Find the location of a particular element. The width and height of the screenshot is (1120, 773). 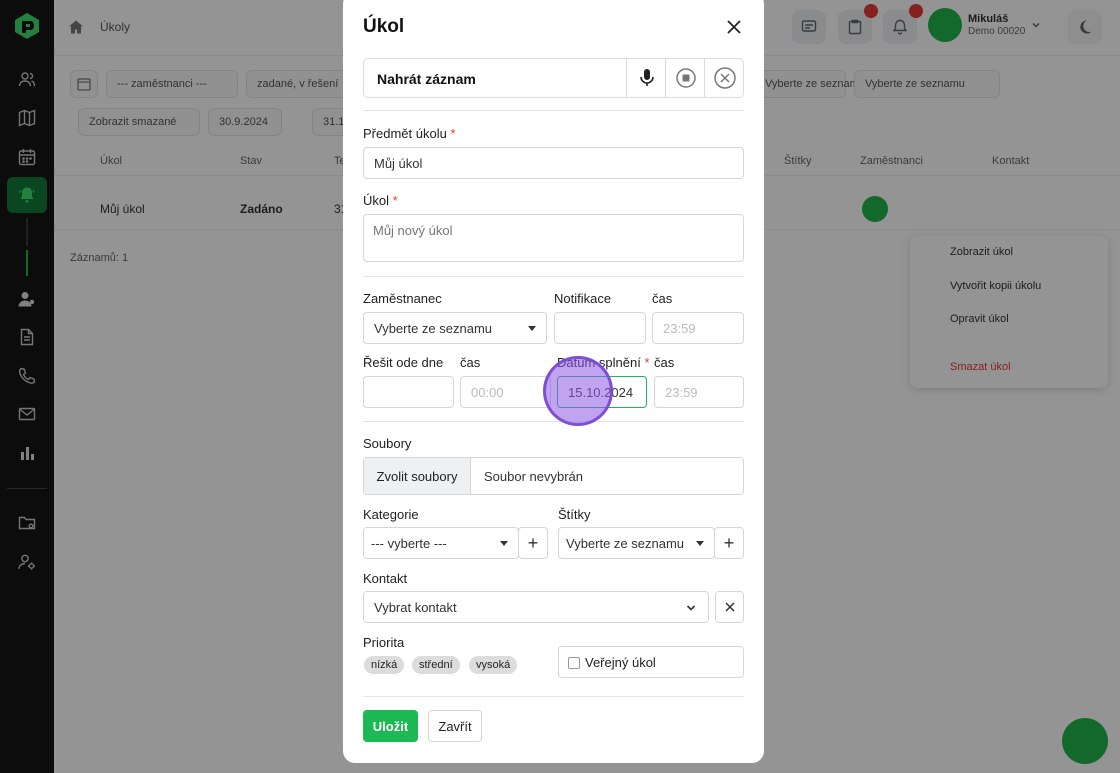

category-select: --- vyberte --- is located at coordinates (441, 543).